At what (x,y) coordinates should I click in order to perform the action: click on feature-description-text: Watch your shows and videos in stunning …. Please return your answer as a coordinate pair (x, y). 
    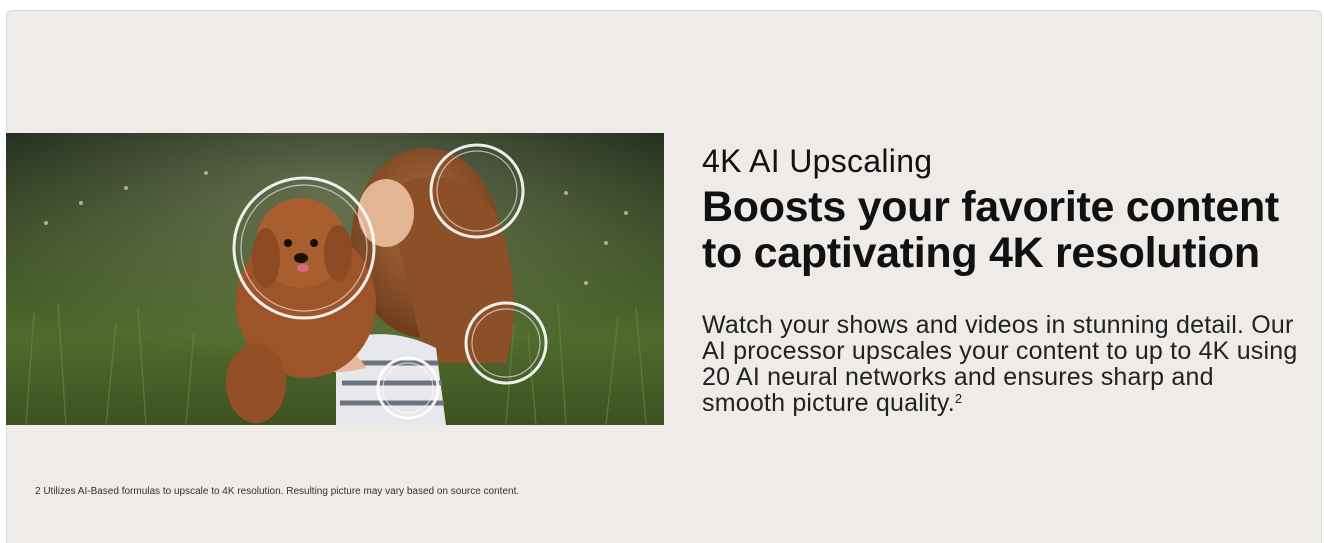
    Looking at the image, I should click on (1000, 364).